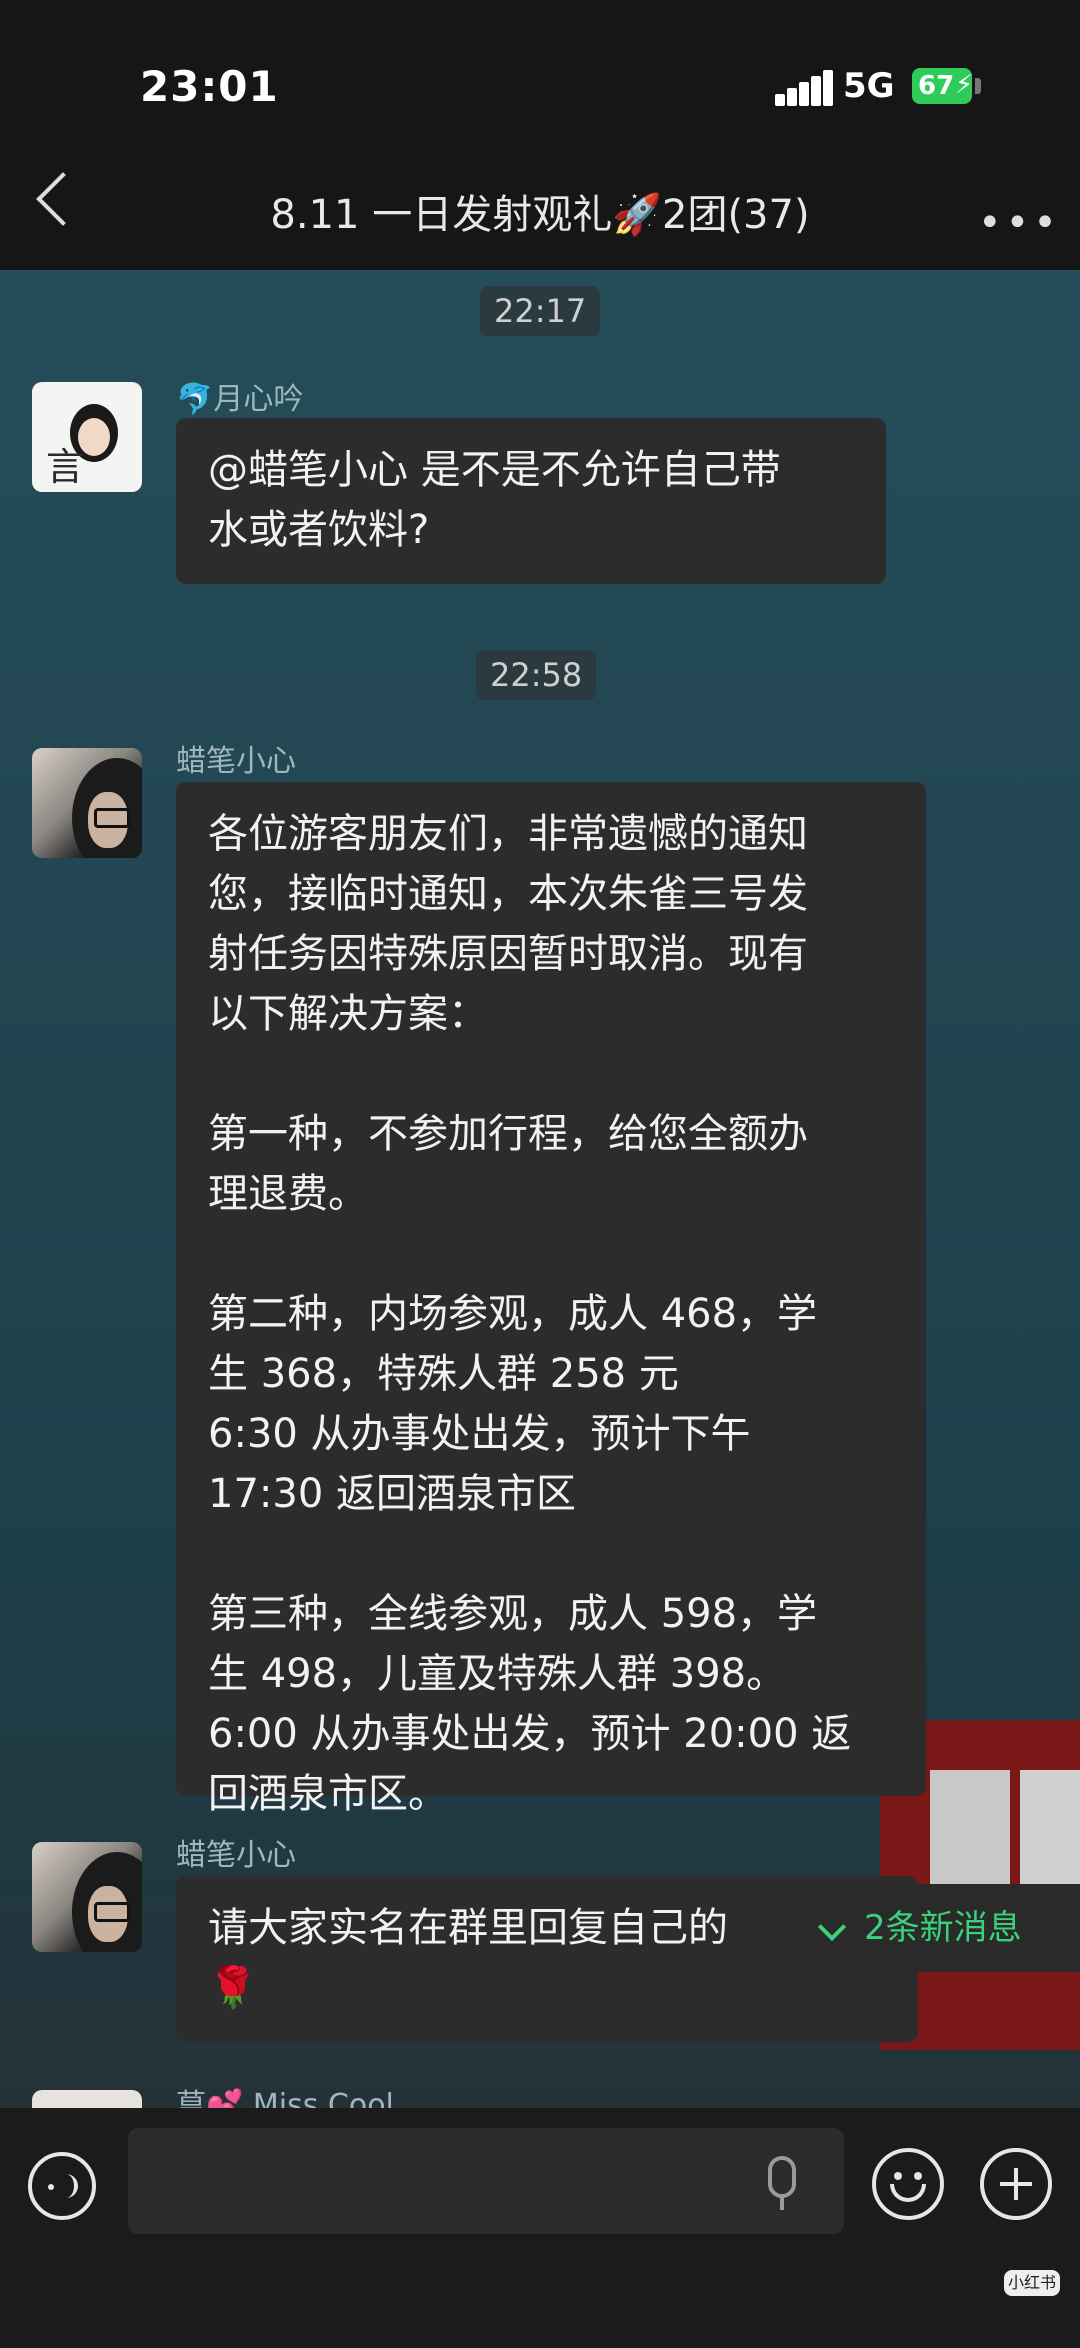 This screenshot has width=1080, height=2348. What do you see at coordinates (494, 500) in the screenshot?
I see `message-text: @蜡笔小心 是不是不允许自己带 水或者饮料?` at bounding box center [494, 500].